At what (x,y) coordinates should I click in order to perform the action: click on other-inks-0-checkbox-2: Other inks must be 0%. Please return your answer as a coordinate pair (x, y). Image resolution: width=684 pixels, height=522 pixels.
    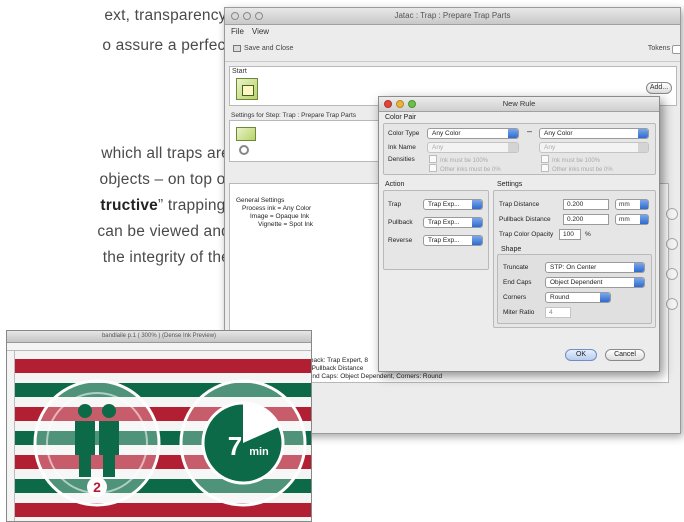
    Looking at the image, I should click on (577, 168).